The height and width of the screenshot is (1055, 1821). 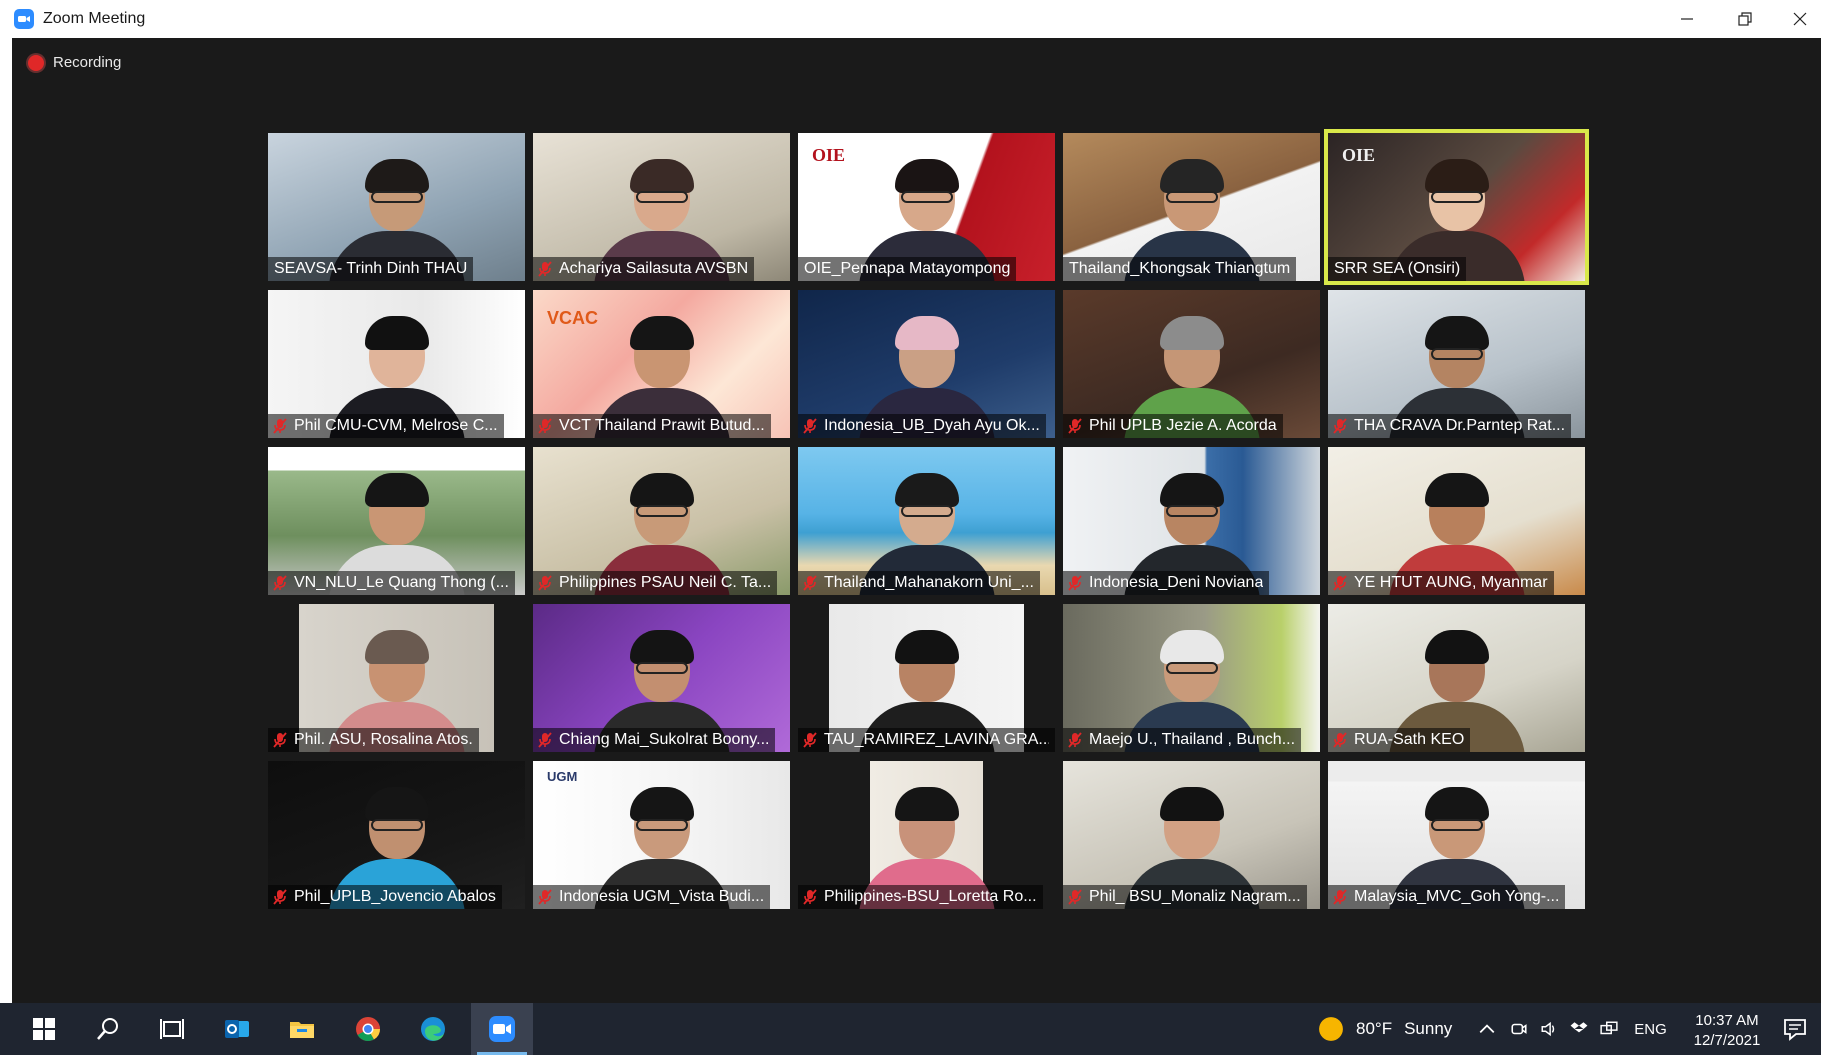 What do you see at coordinates (1385, 1029) in the screenshot?
I see `weather-widget: 80°F Sunny` at bounding box center [1385, 1029].